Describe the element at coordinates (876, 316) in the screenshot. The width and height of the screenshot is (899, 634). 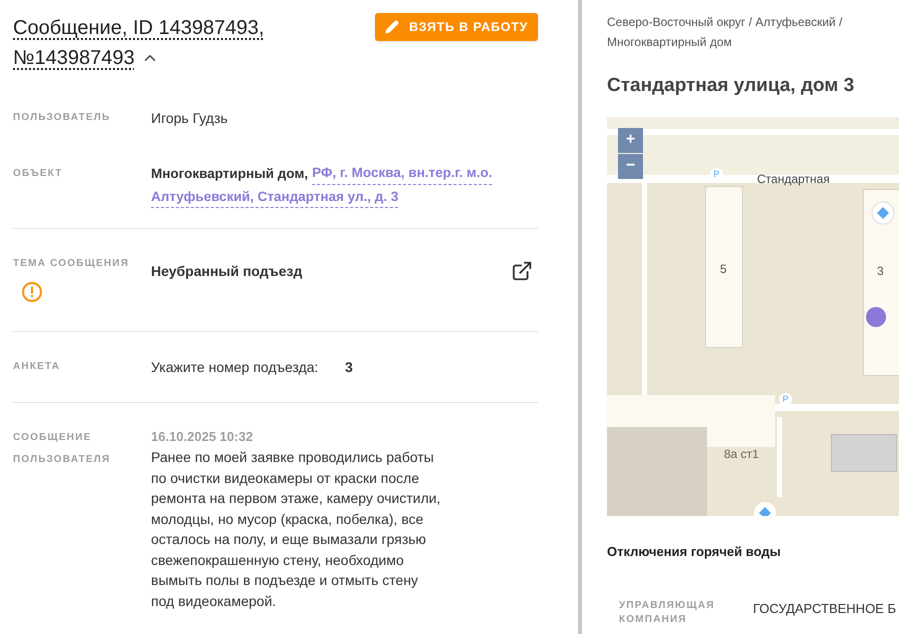
I see `marker-dot-icon` at that location.